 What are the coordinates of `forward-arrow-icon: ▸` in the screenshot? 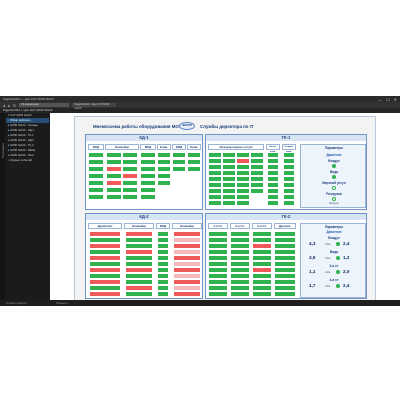 It's located at (9, 105).